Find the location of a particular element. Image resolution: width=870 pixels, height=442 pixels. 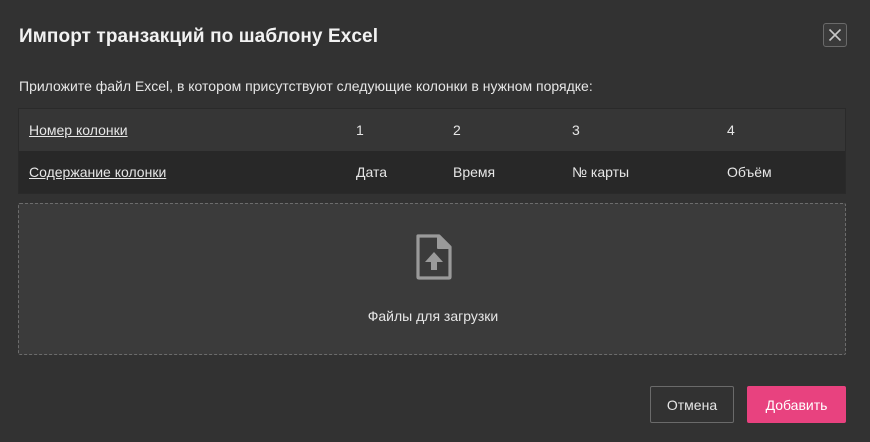

table-cell: 1 is located at coordinates (360, 130).